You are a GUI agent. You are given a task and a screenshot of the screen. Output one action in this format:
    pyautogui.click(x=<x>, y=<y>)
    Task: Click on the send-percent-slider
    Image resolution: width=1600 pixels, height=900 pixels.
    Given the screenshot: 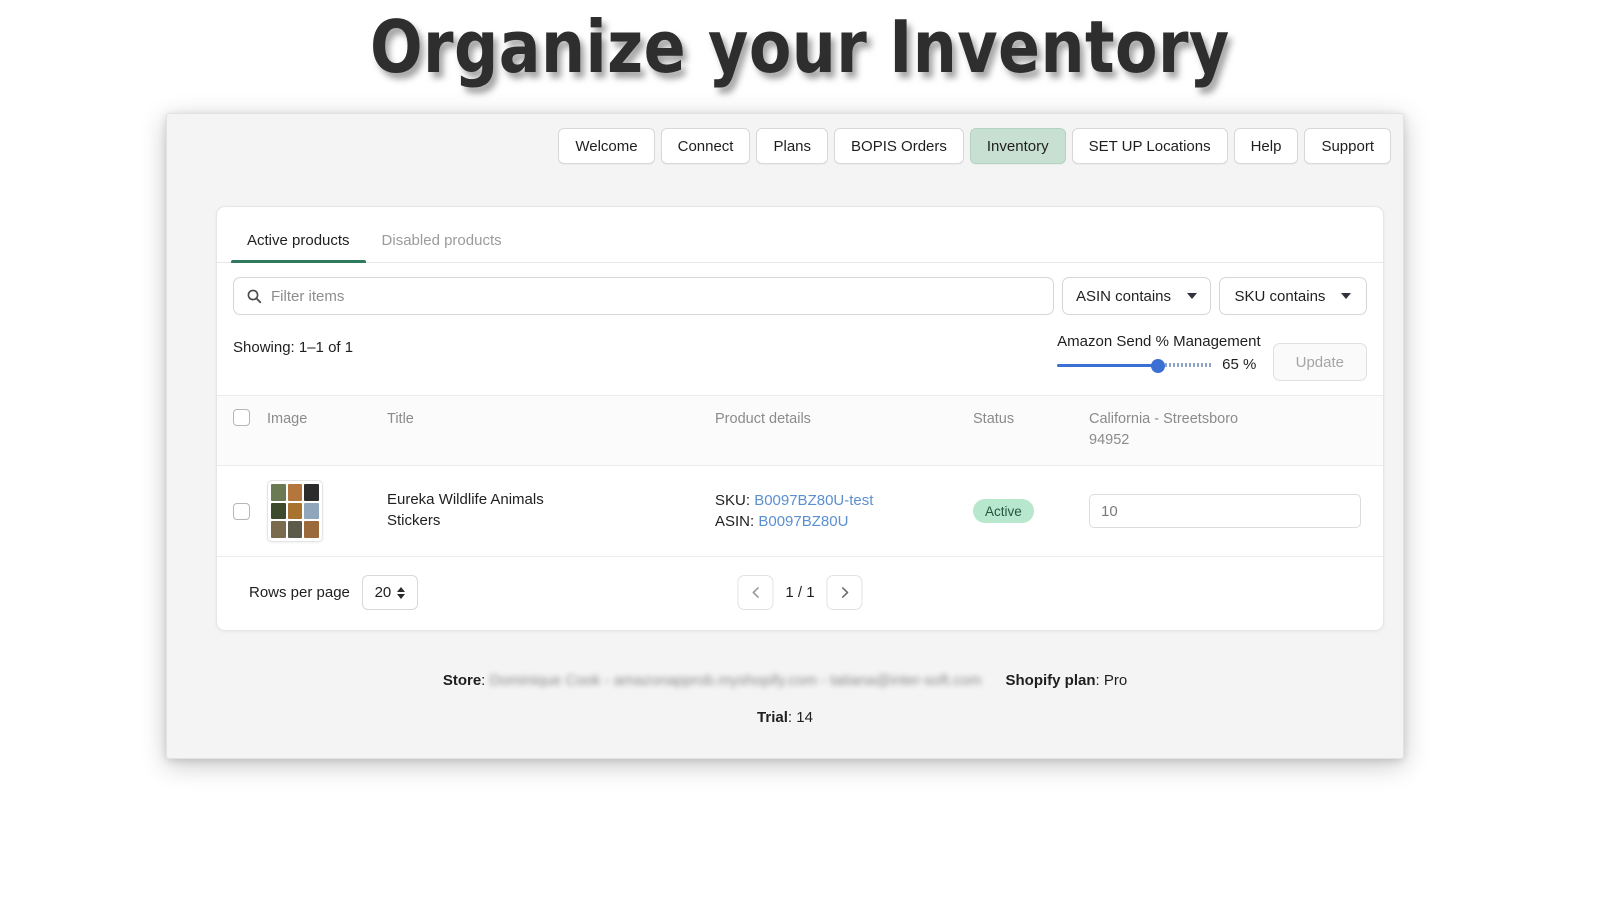 What is the action you would take?
    pyautogui.click(x=1135, y=365)
    